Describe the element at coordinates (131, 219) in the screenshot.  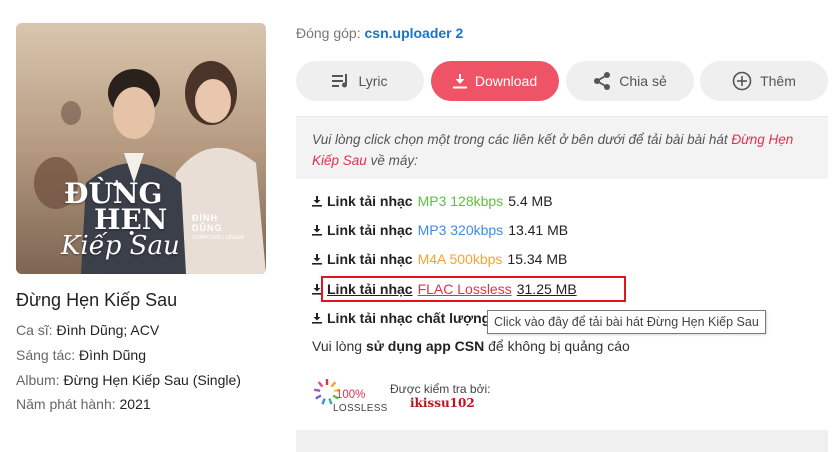
I see `cover-title-line2: HẸN` at that location.